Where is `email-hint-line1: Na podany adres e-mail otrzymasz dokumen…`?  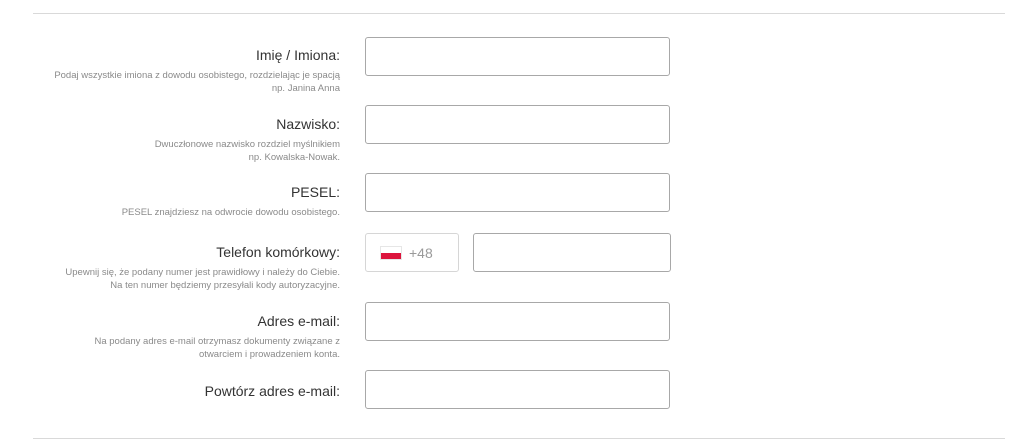
email-hint-line1: Na podany adres e-mail otrzymasz dokumen… is located at coordinates (217, 341).